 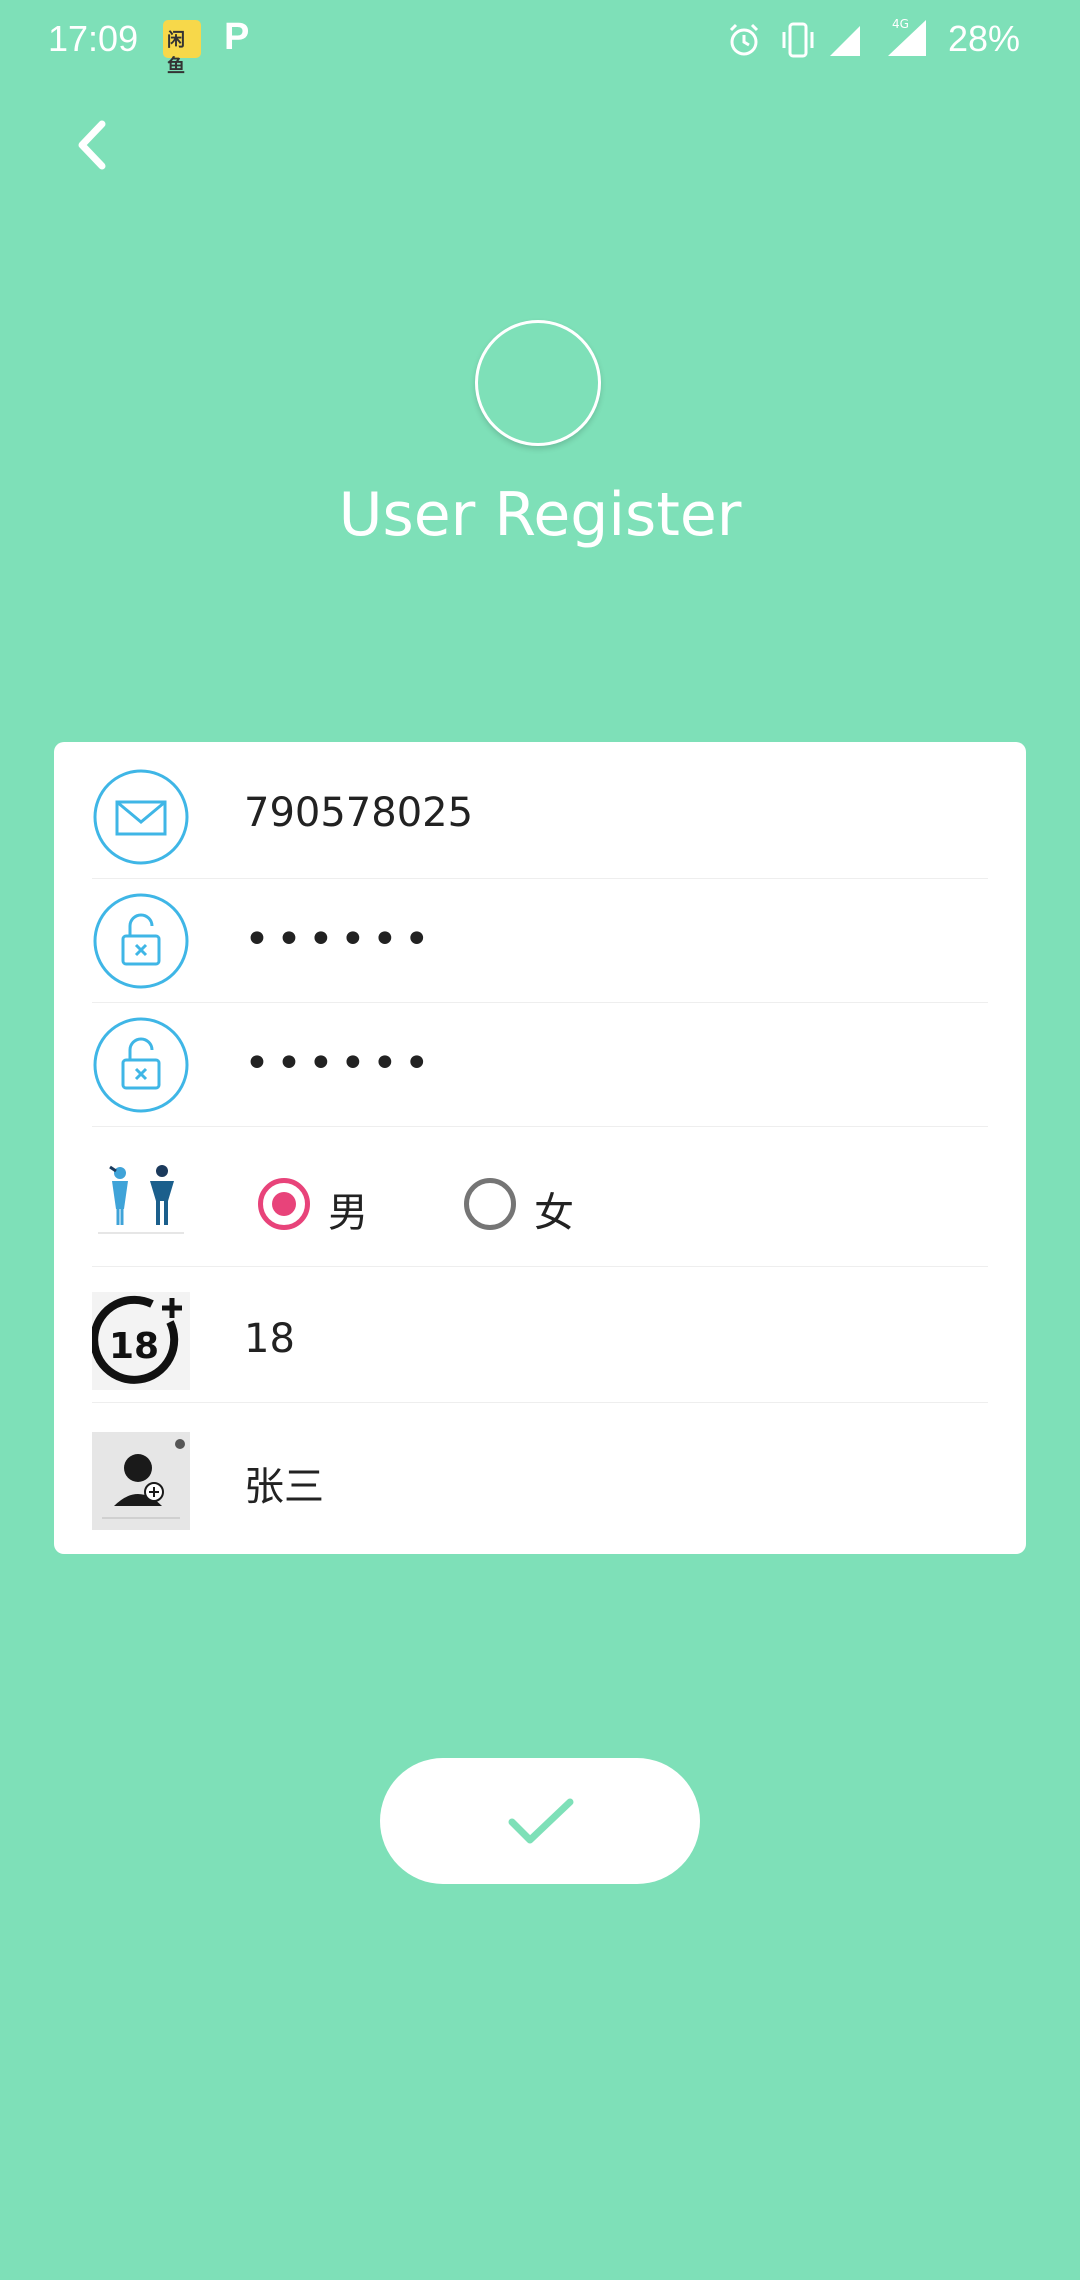 I want to click on password-row, so click(x=540, y=940).